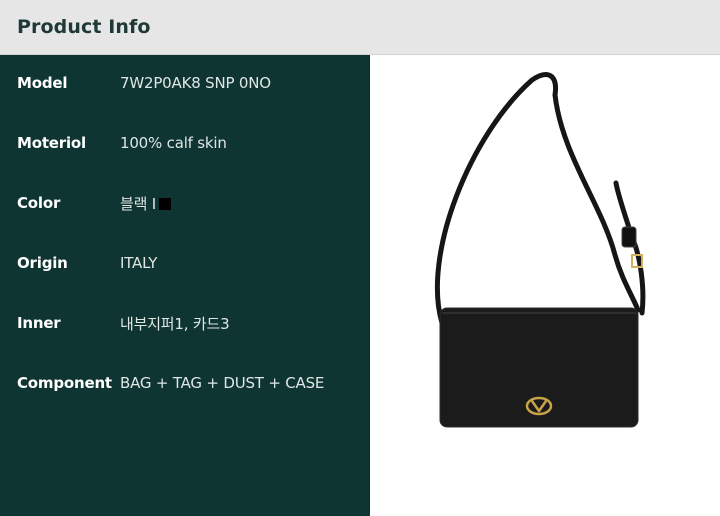  Describe the element at coordinates (629, 237) in the screenshot. I see `strap-buckle` at that location.